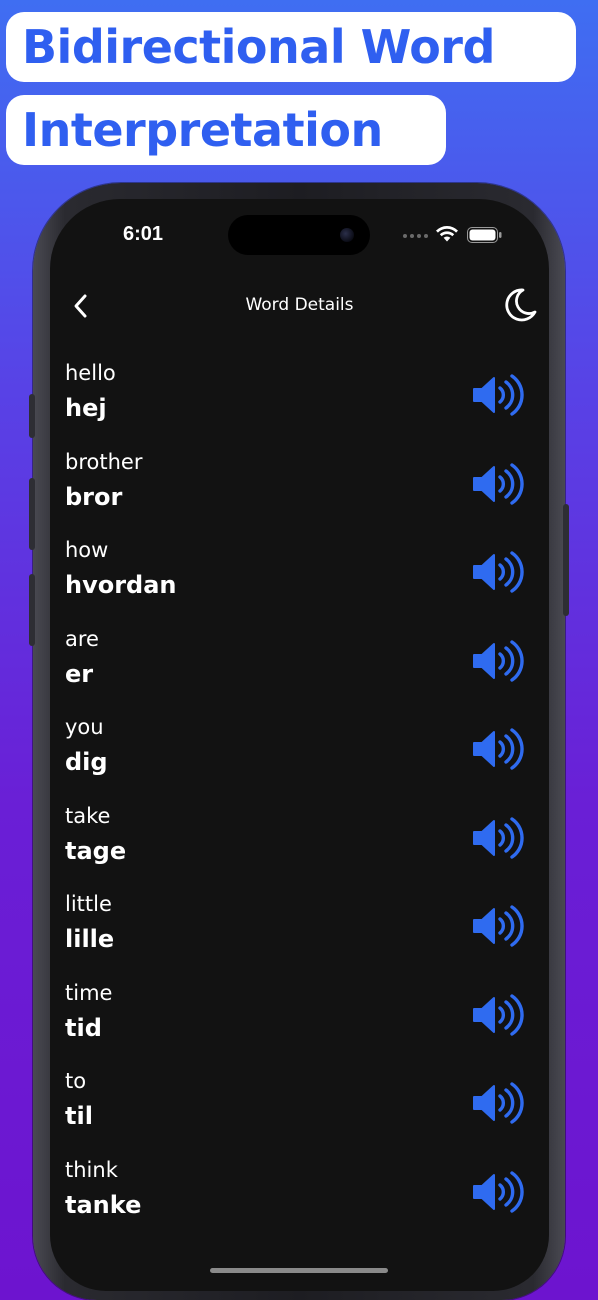 The width and height of the screenshot is (598, 1300). What do you see at coordinates (90, 373) in the screenshot?
I see `source-word: hello` at bounding box center [90, 373].